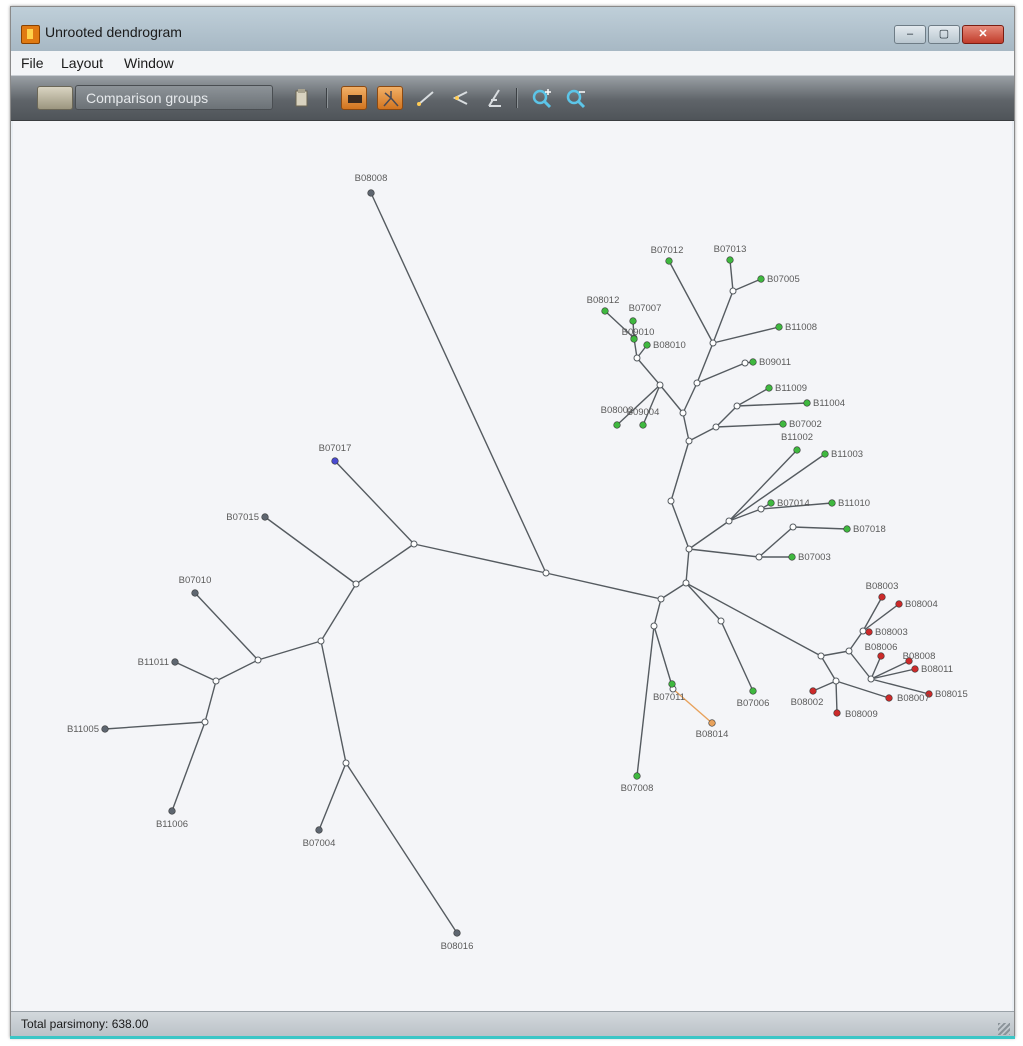  What do you see at coordinates (354, 98) in the screenshot?
I see `layout-radial-button` at bounding box center [354, 98].